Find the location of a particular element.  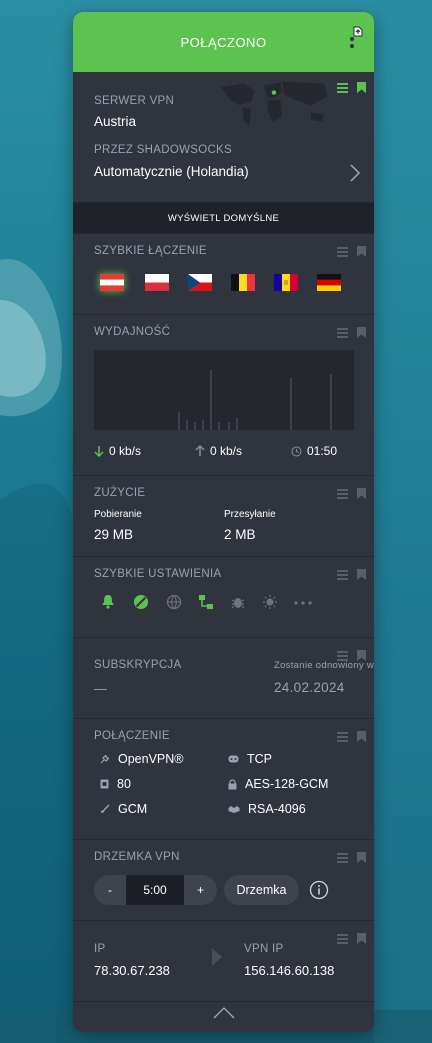

protocol-item: OpenVPN® is located at coordinates (142, 759).